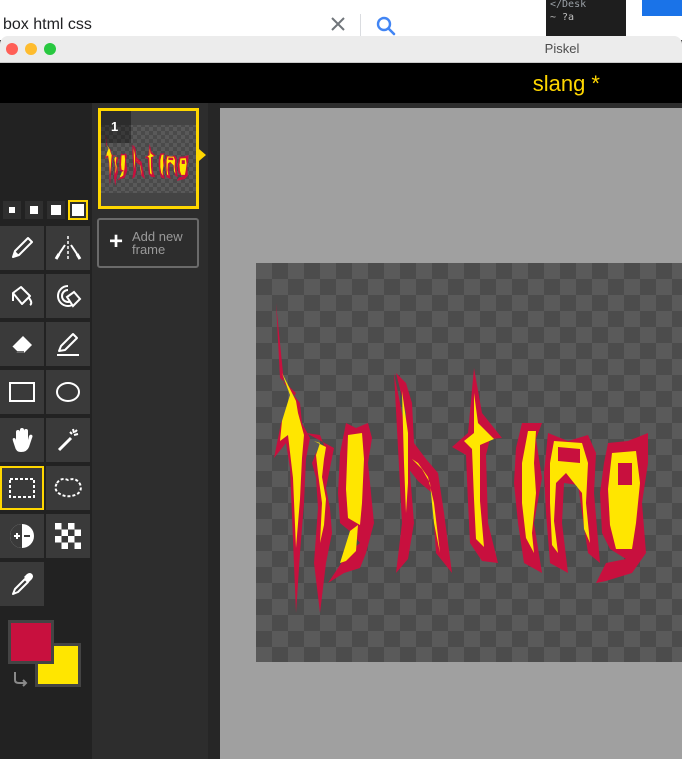 The width and height of the screenshot is (682, 759). I want to click on bucket-icon, so click(22, 296).